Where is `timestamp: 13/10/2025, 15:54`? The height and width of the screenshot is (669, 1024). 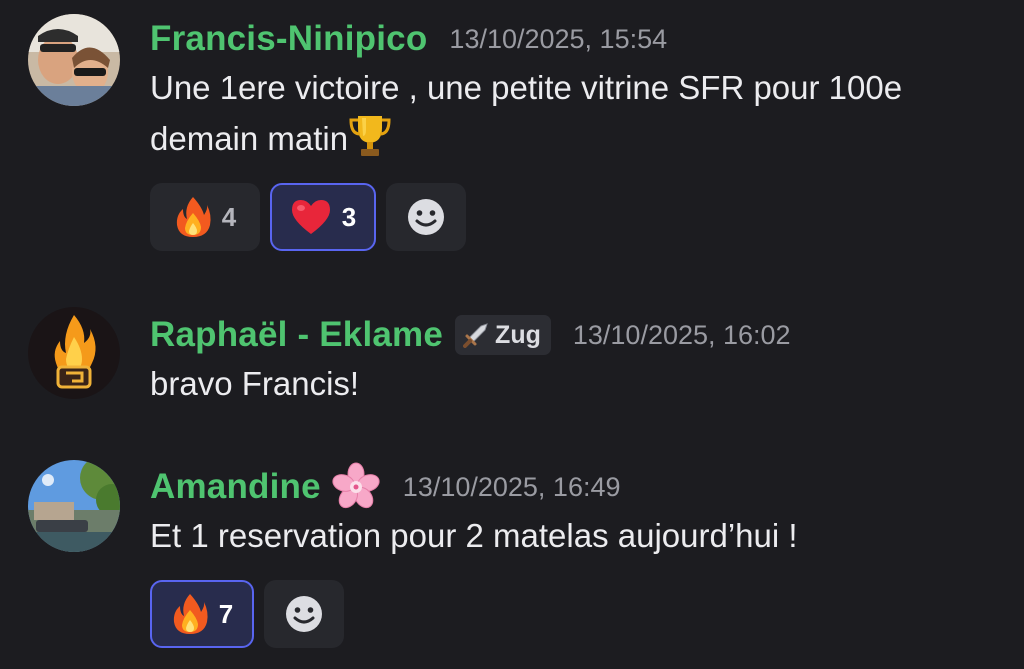 timestamp: 13/10/2025, 15:54 is located at coordinates (558, 38).